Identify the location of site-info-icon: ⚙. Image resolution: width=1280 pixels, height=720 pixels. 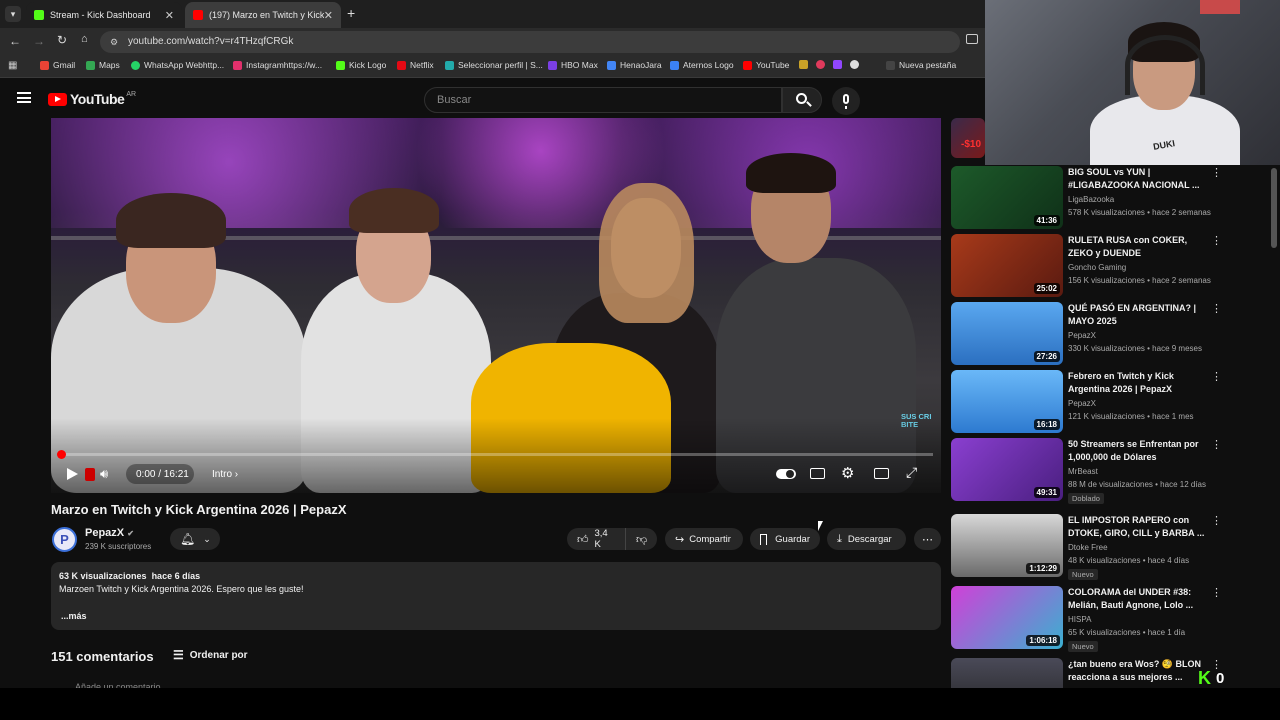
(114, 42).